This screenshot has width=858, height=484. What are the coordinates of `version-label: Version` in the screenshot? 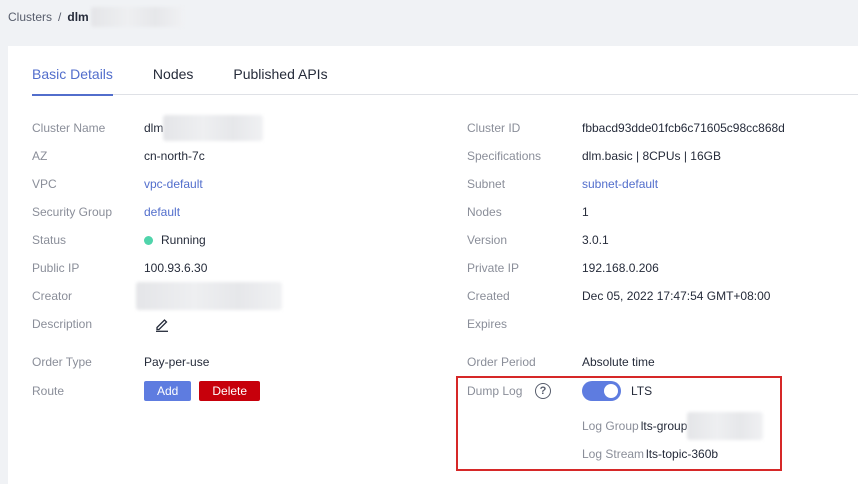 It's located at (487, 240).